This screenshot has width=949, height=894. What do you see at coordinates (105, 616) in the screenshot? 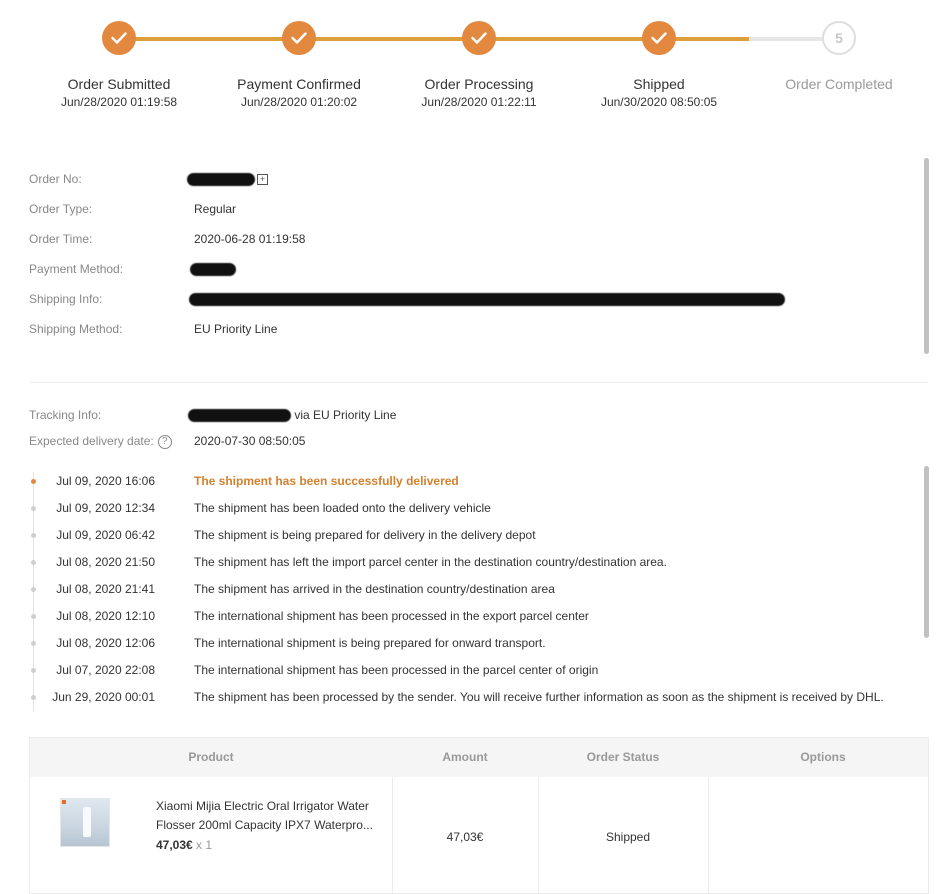
I see `event-date: Jul 08, 2020 12:10` at bounding box center [105, 616].